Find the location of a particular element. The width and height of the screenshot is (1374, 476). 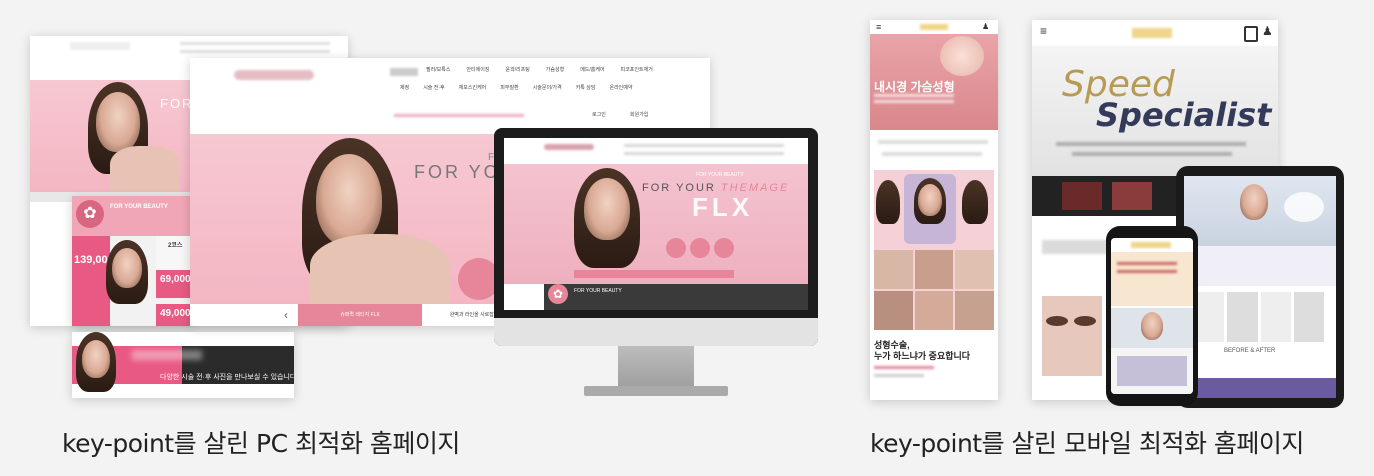

before-after-banner: 다양한 시술 전·후 사진을 만나보실 수 있습니다 is located at coordinates (183, 365).